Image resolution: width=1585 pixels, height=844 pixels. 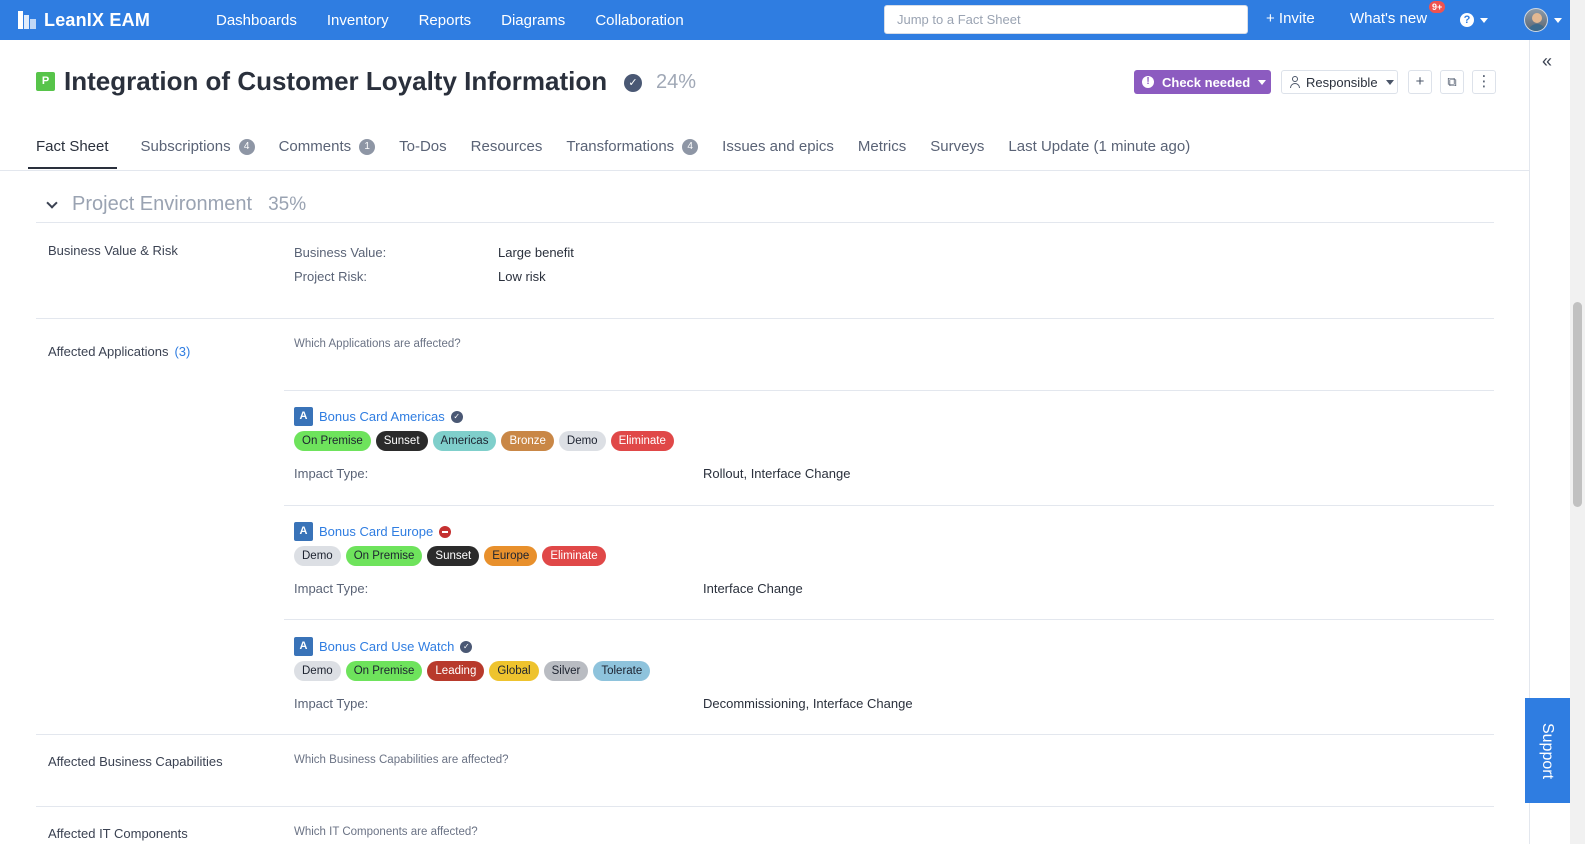 What do you see at coordinates (384, 556) in the screenshot?
I see `tag: On Premise` at bounding box center [384, 556].